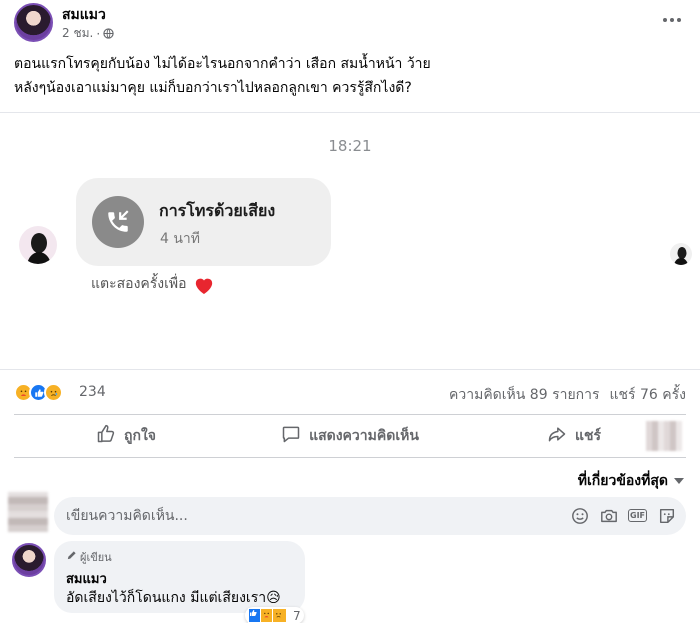 This screenshot has width=700, height=623. I want to click on author-name: สมแมว, so click(84, 15).